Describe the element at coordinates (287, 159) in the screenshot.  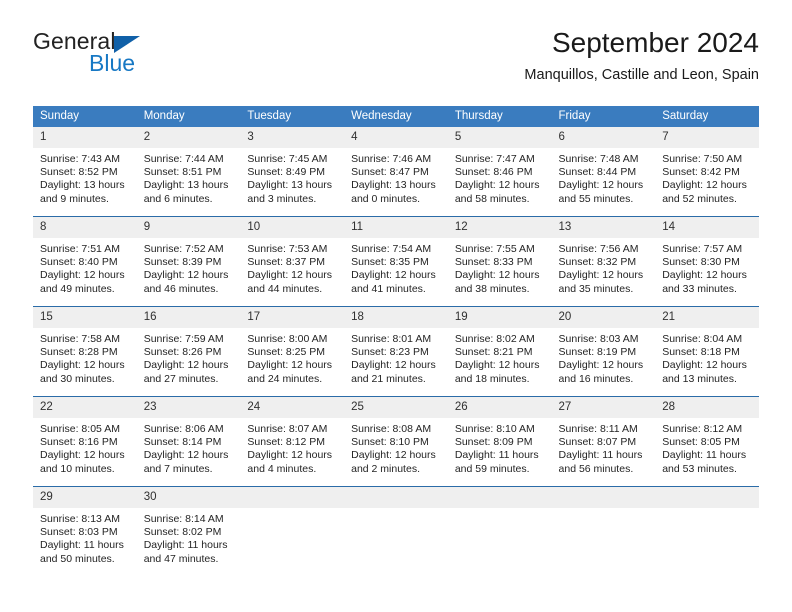
I see `sunrise-time: Sunrise: 7:45 AM` at that location.